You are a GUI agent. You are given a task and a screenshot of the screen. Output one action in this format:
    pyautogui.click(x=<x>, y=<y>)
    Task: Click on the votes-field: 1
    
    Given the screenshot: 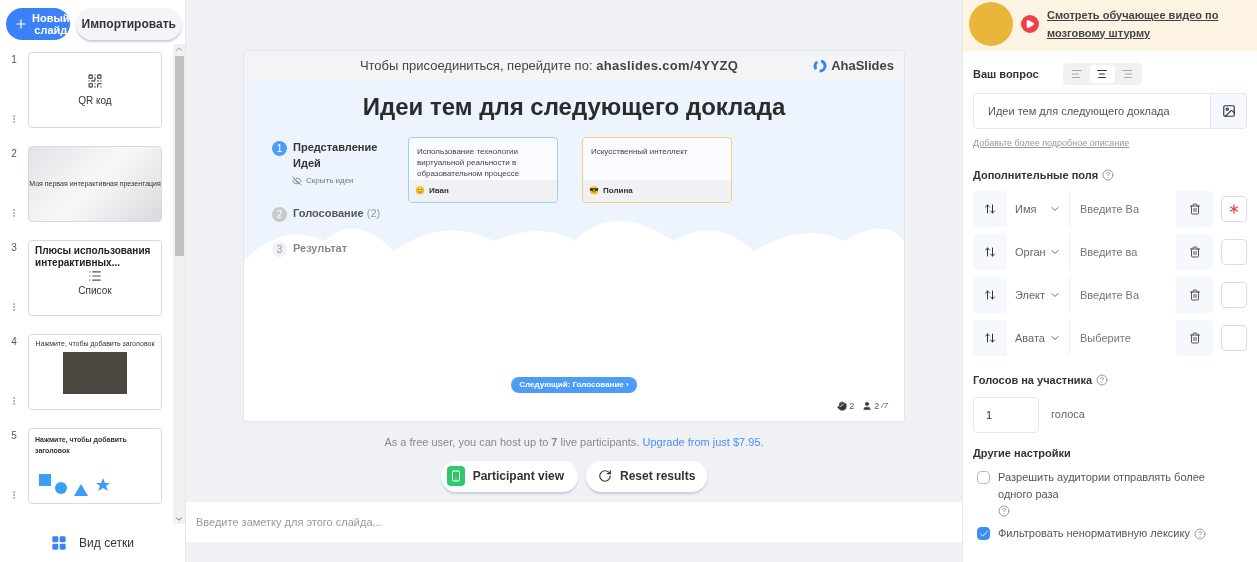 What is the action you would take?
    pyautogui.click(x=1006, y=414)
    